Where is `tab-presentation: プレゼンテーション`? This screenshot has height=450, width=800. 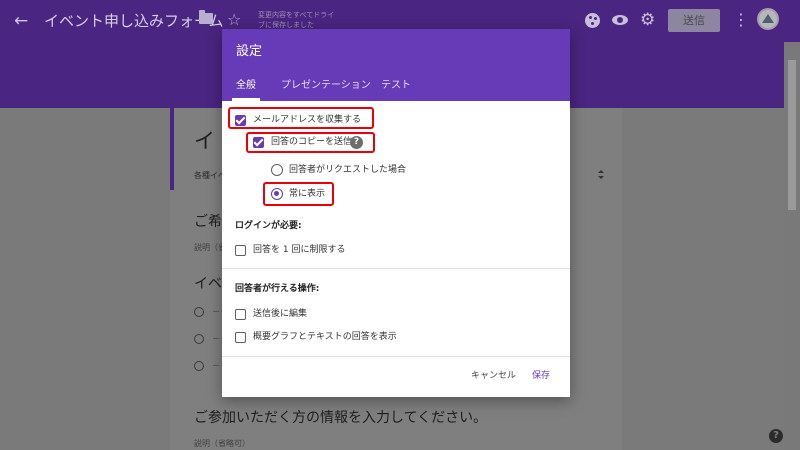
tab-presentation: プレゼンテーション is located at coordinates (326, 86).